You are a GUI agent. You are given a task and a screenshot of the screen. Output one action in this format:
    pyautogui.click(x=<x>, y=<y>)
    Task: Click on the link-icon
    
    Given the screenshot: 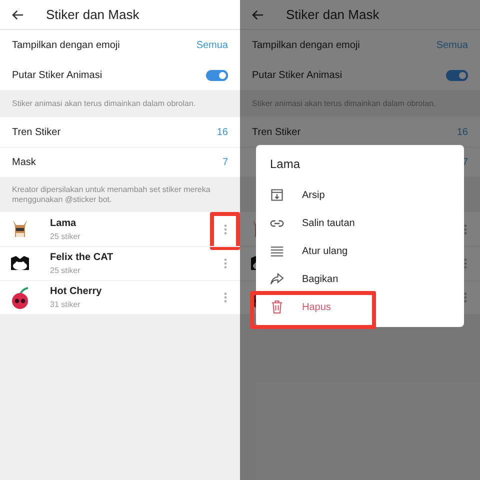 What is the action you would take?
    pyautogui.click(x=277, y=223)
    